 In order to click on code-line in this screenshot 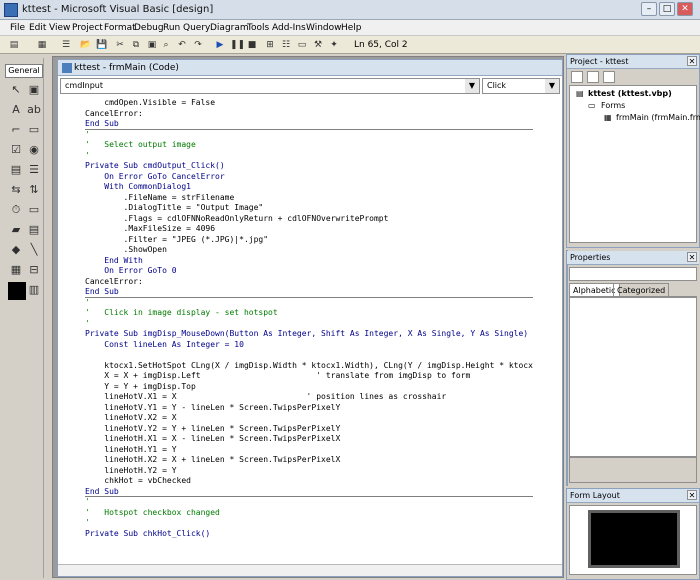, I will do `click(309, 355)`.